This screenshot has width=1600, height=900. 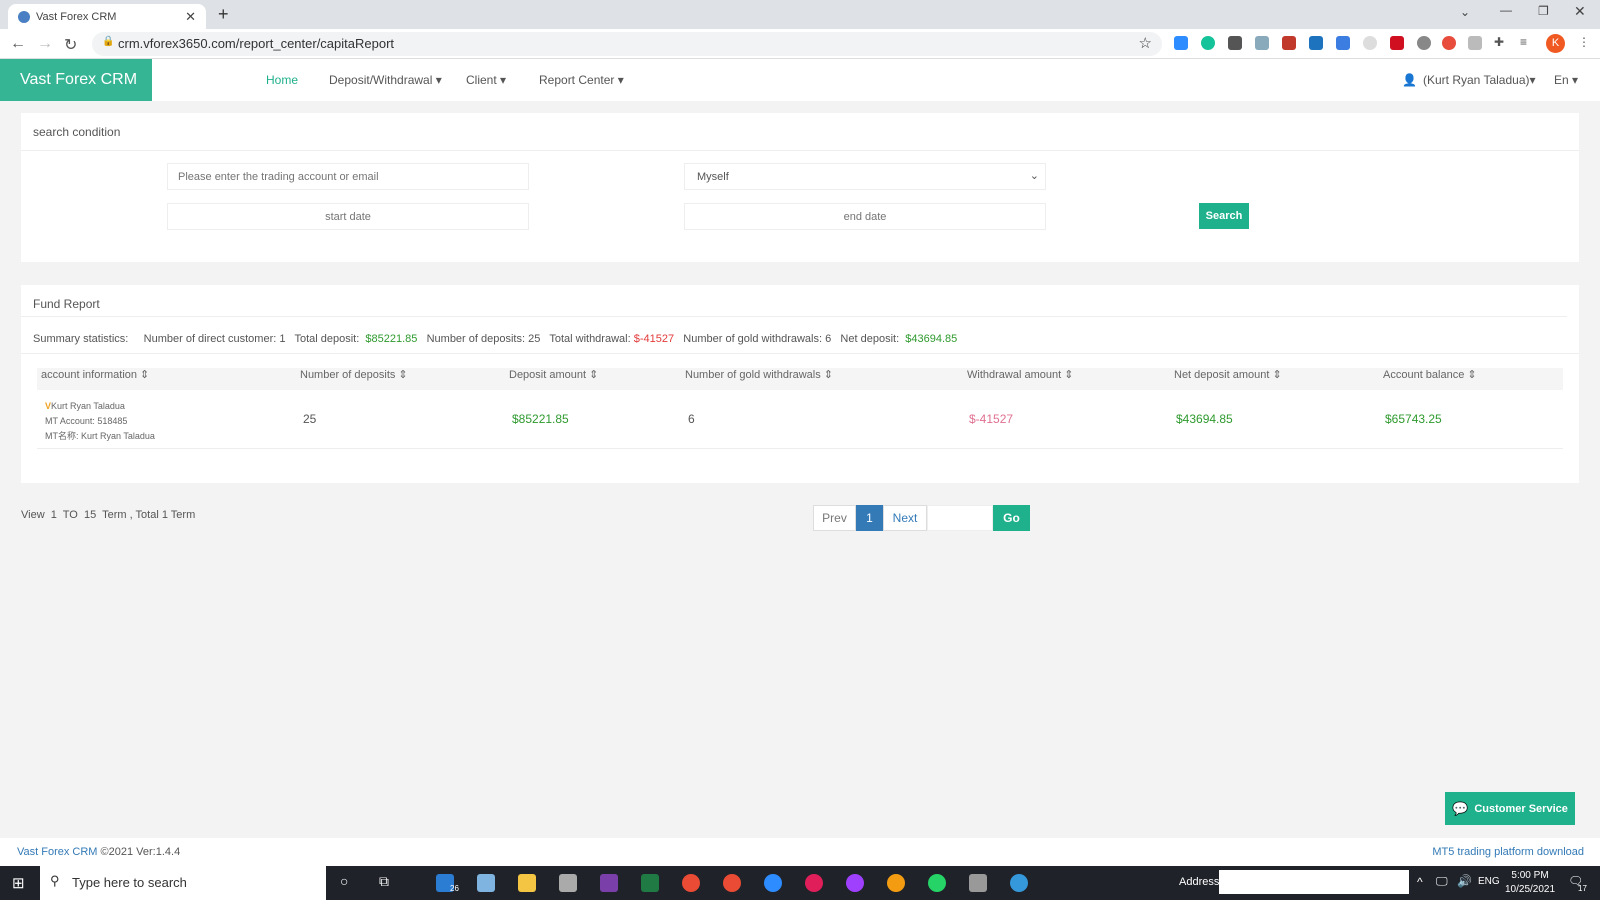 What do you see at coordinates (905, 518) in the screenshot?
I see `next-button: Next` at bounding box center [905, 518].